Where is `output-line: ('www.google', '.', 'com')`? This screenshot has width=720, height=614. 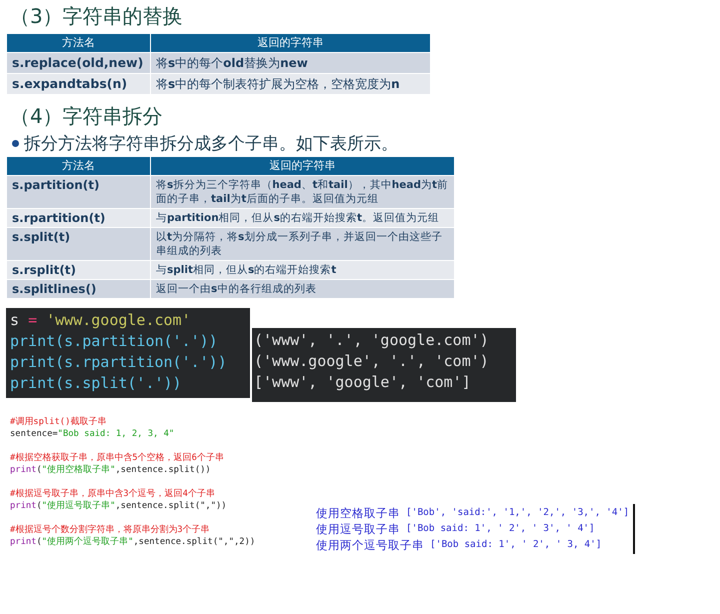
output-line: ('www.google', '.', 'com') is located at coordinates (372, 361).